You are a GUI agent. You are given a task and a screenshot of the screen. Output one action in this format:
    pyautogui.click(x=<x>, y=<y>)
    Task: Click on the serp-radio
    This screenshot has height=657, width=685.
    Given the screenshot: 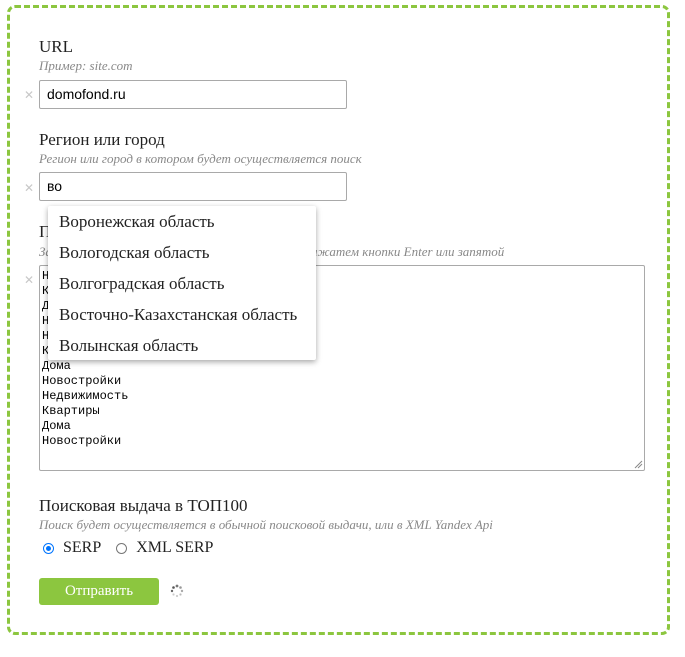 What is the action you would take?
    pyautogui.click(x=48, y=548)
    